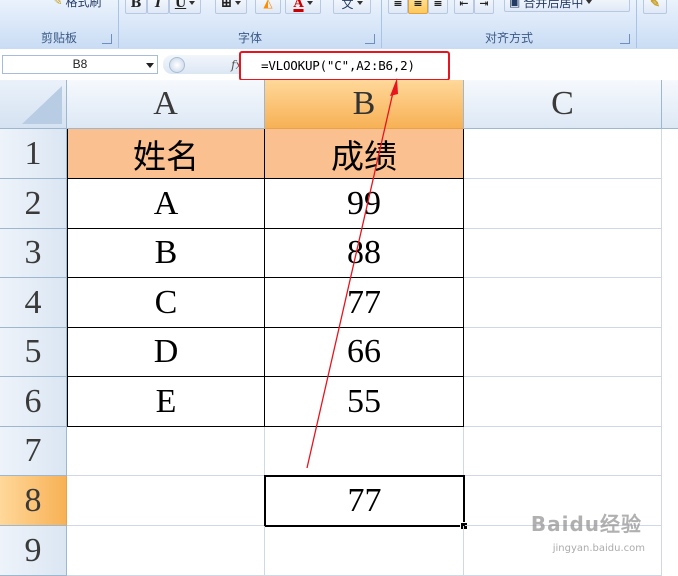 This screenshot has width=678, height=576. Describe the element at coordinates (177, 65) in the screenshot. I see `splitter-knob-icon` at that location.